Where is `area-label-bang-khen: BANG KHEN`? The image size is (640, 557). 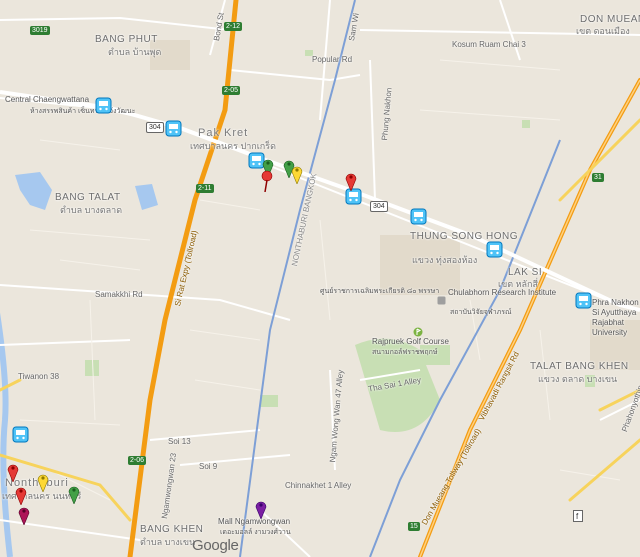 area-label-bang-khen: BANG KHEN is located at coordinates (172, 529).